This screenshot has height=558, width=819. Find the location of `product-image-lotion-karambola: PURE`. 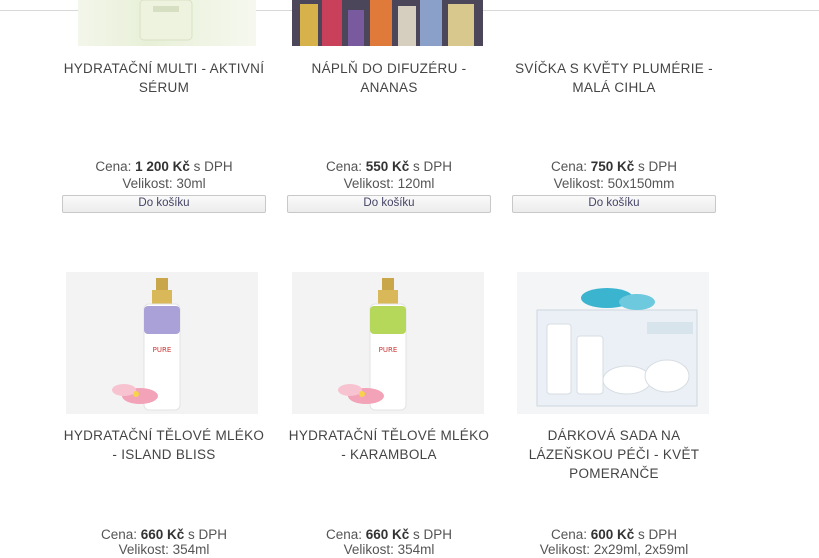

product-image-lotion-karambola: PURE is located at coordinates (388, 343).